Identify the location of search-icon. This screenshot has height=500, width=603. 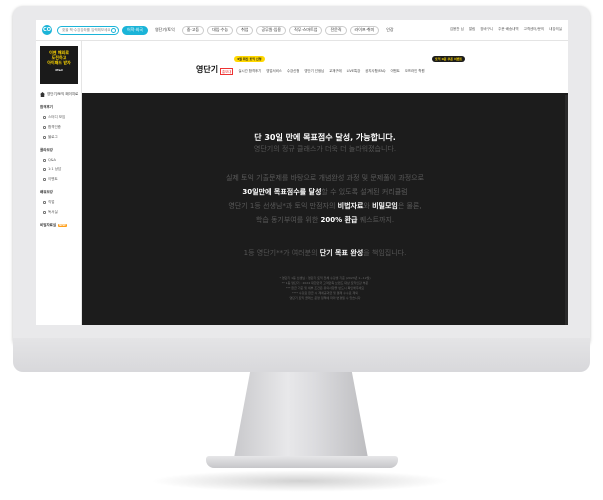
(113, 30).